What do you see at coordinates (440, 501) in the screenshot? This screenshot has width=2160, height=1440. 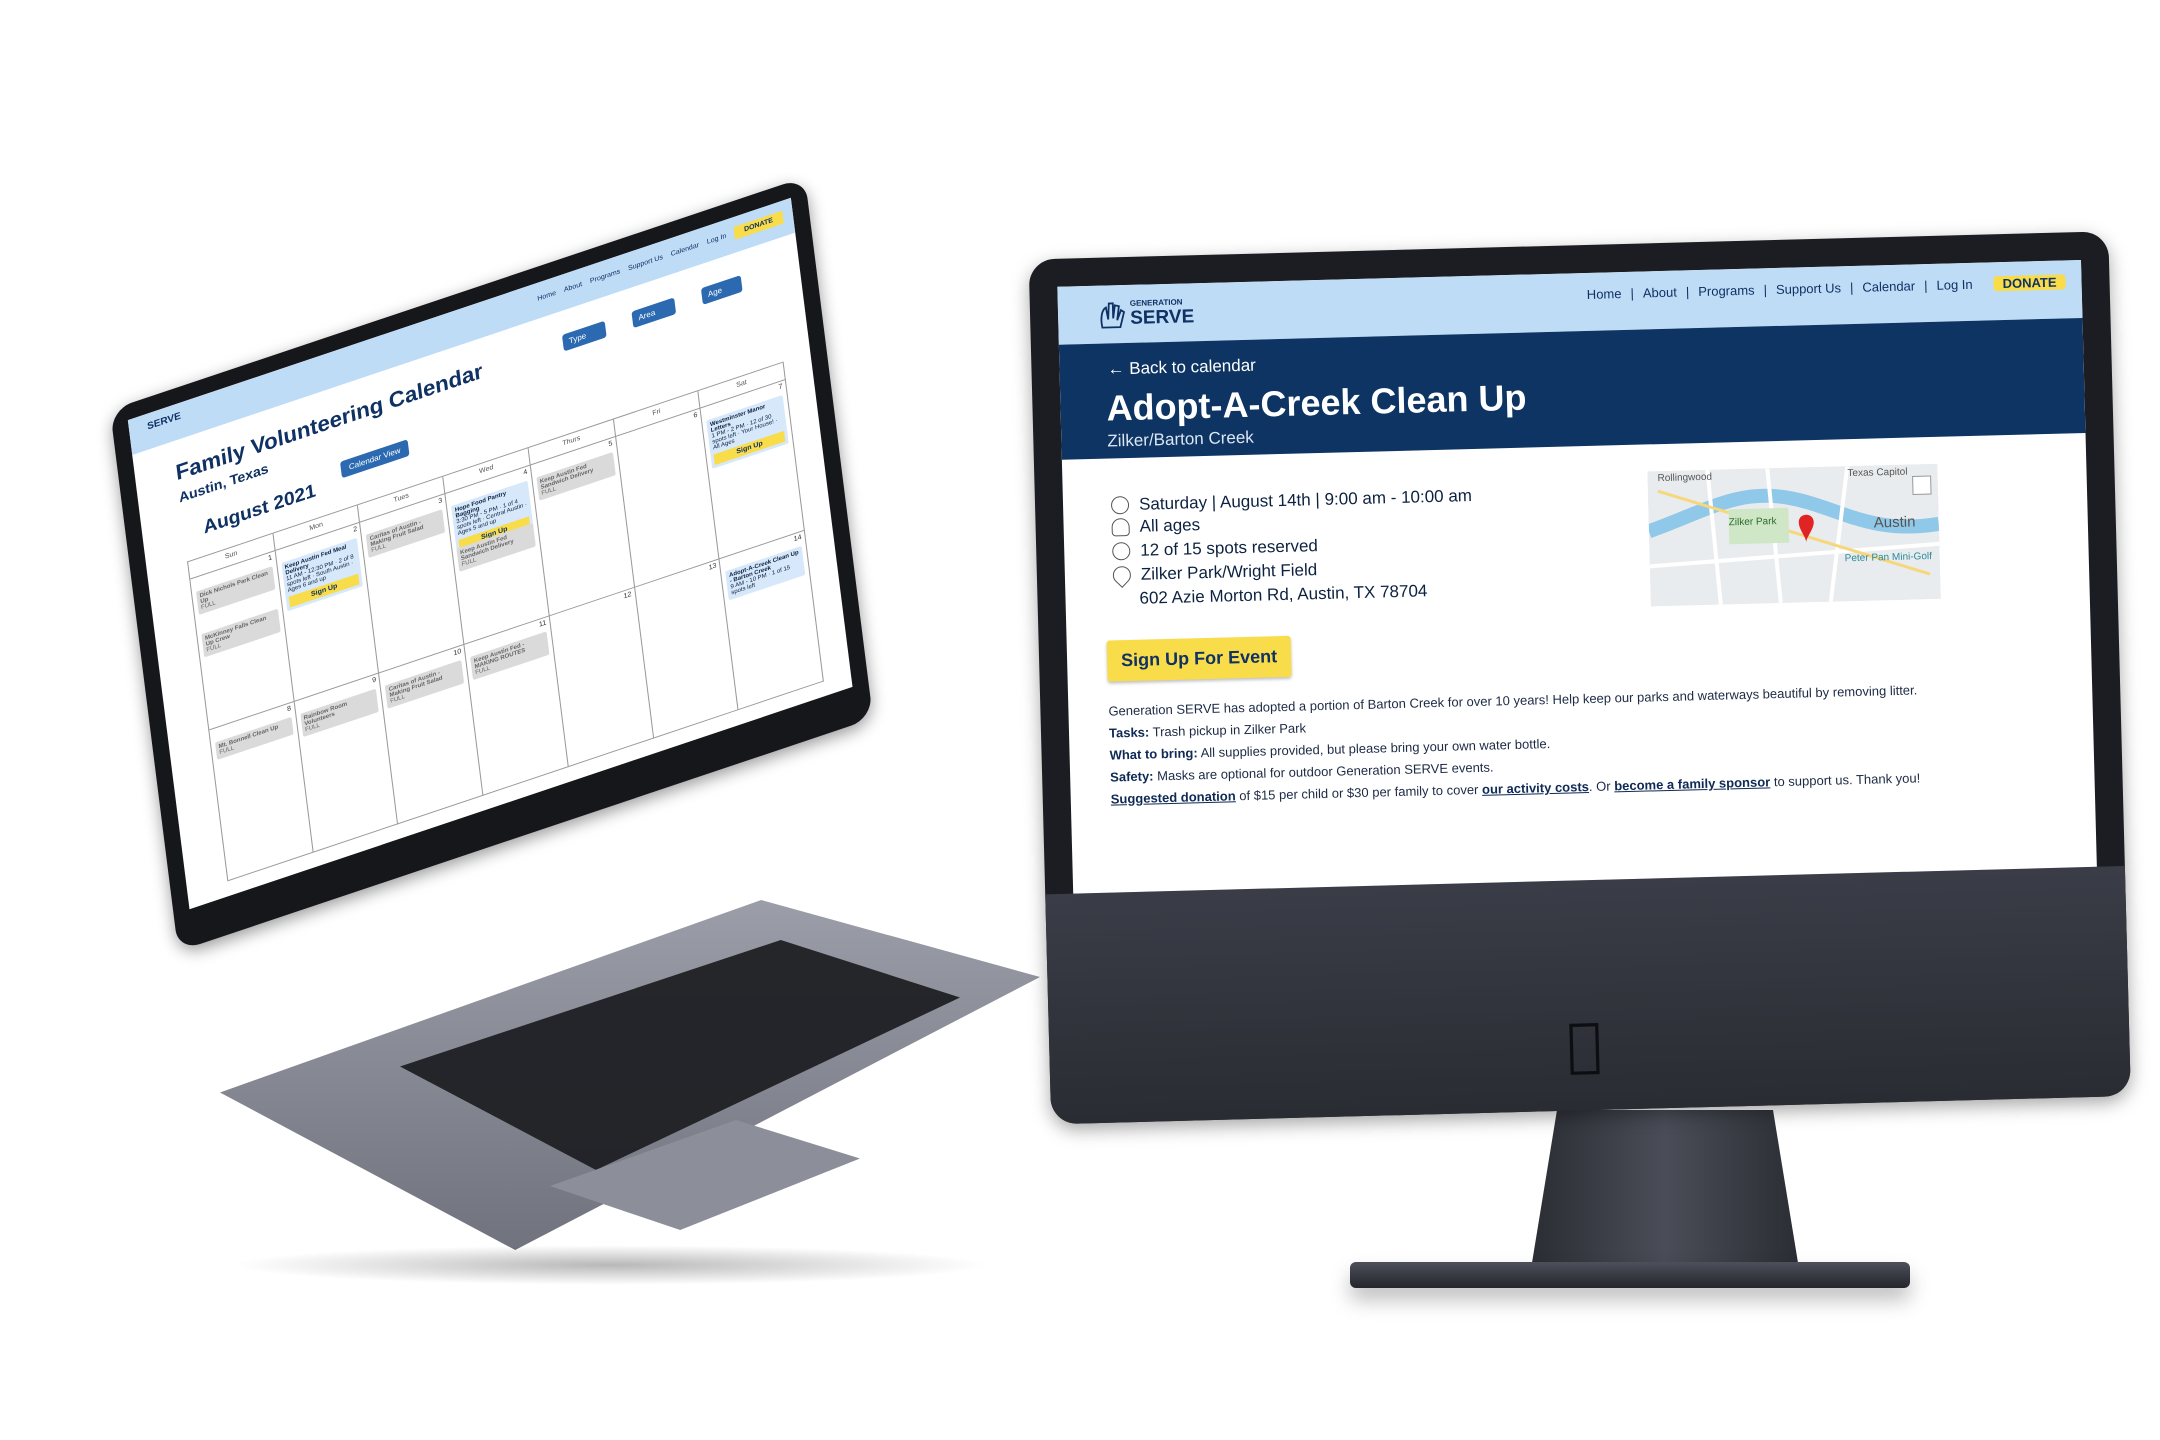 I see `day-number: 3` at bounding box center [440, 501].